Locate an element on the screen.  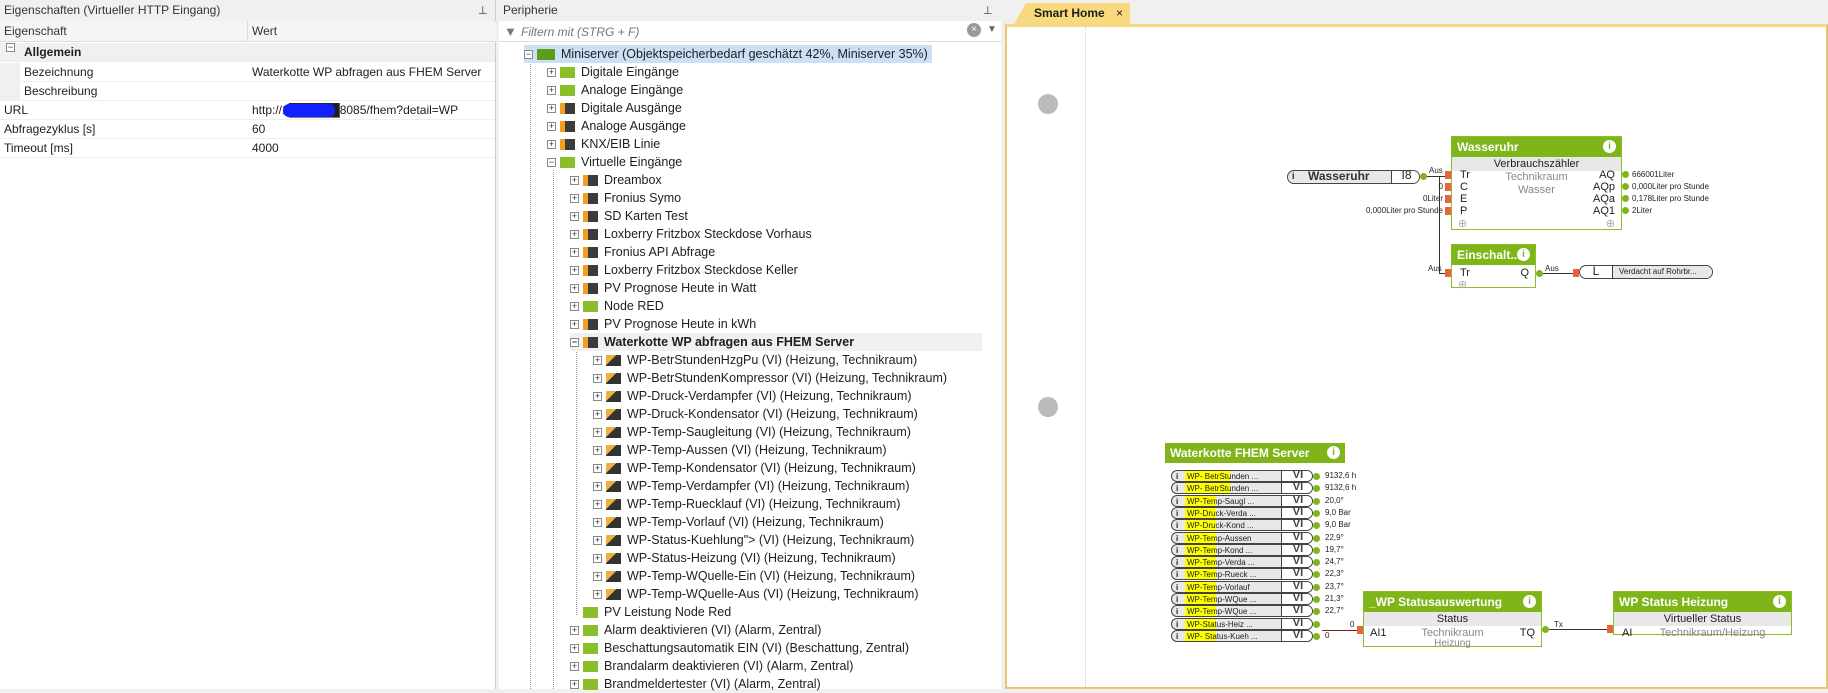
filter-input-box: ▼ × ▼ is located at coordinates (750, 31).